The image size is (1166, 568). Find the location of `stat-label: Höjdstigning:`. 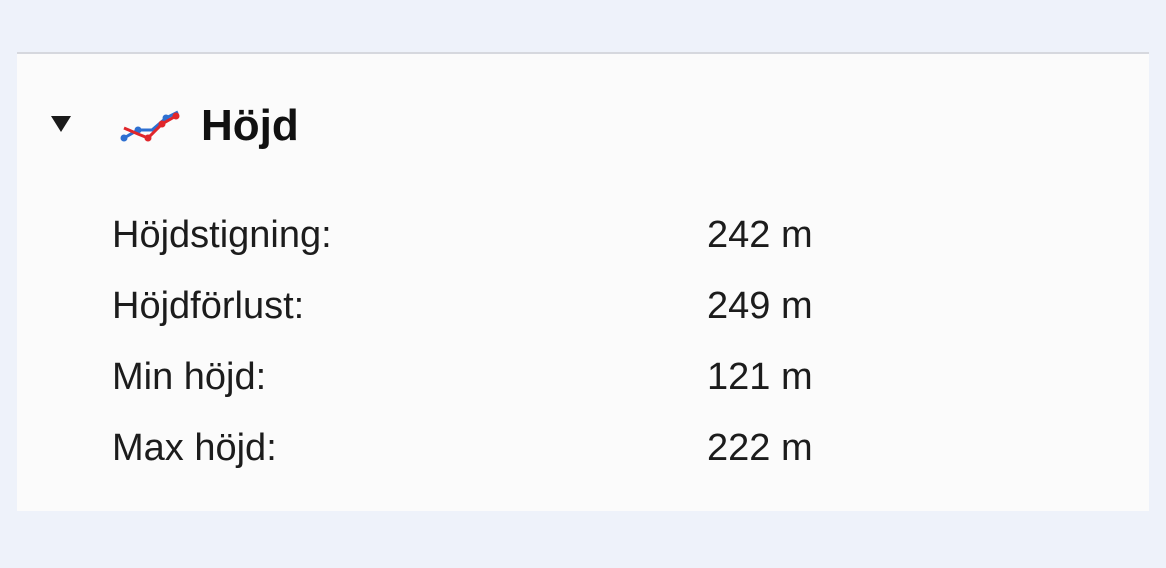

stat-label: Höjdstigning: is located at coordinates (222, 235).